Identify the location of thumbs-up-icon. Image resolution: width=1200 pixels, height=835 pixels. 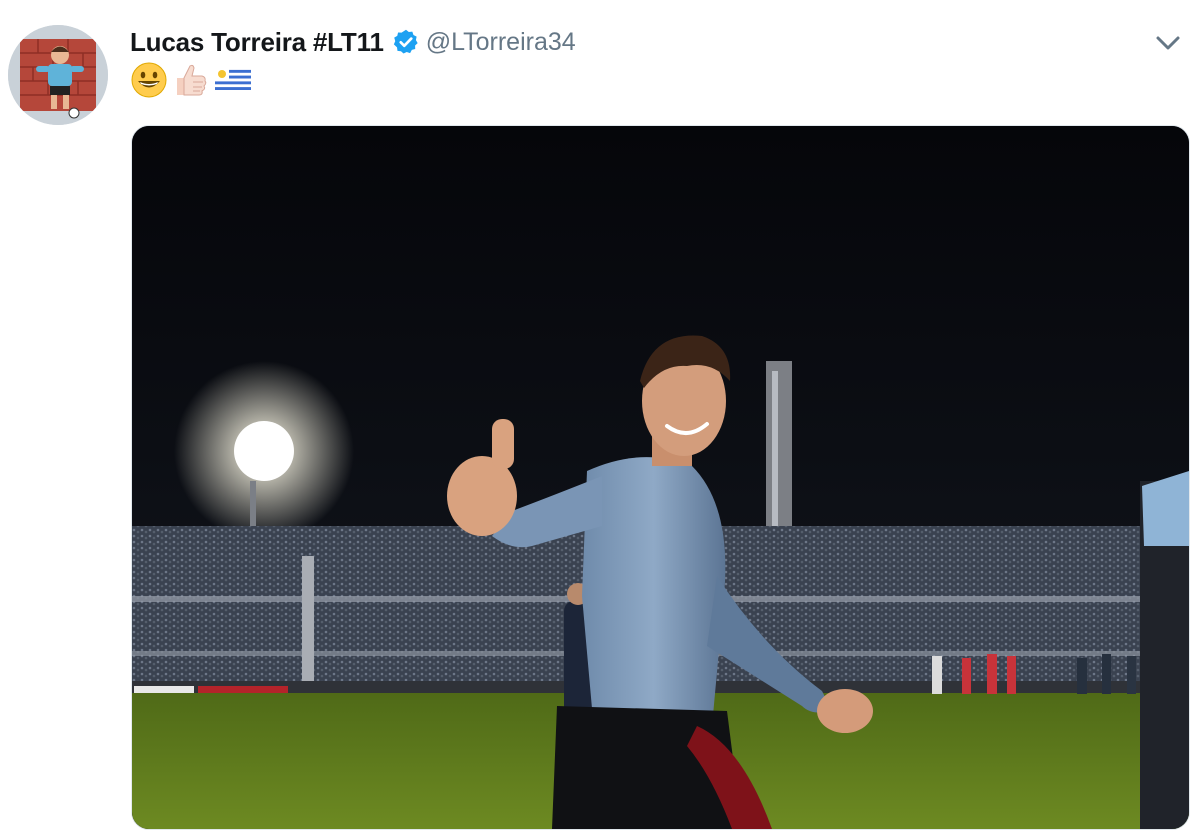
(191, 80).